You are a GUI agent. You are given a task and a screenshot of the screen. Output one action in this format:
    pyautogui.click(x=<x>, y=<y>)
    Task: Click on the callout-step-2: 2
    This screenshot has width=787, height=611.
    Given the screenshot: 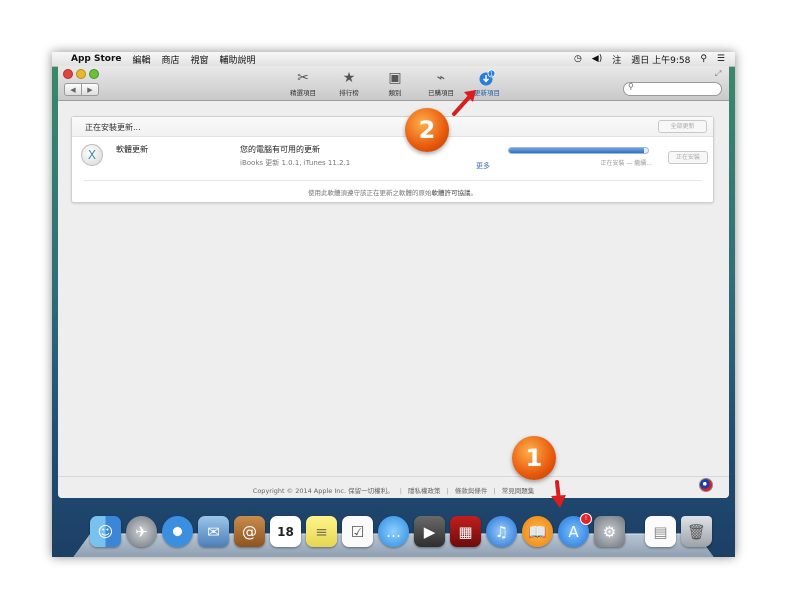 What is the action you would take?
    pyautogui.click(x=427, y=130)
    